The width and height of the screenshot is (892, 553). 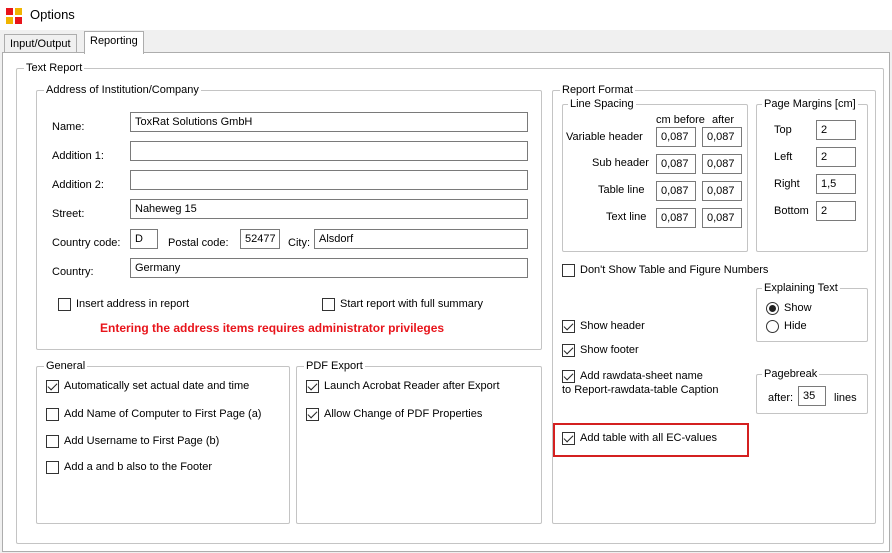 I want to click on start-full-summary-label: Start report with full summary, so click(x=412, y=304).